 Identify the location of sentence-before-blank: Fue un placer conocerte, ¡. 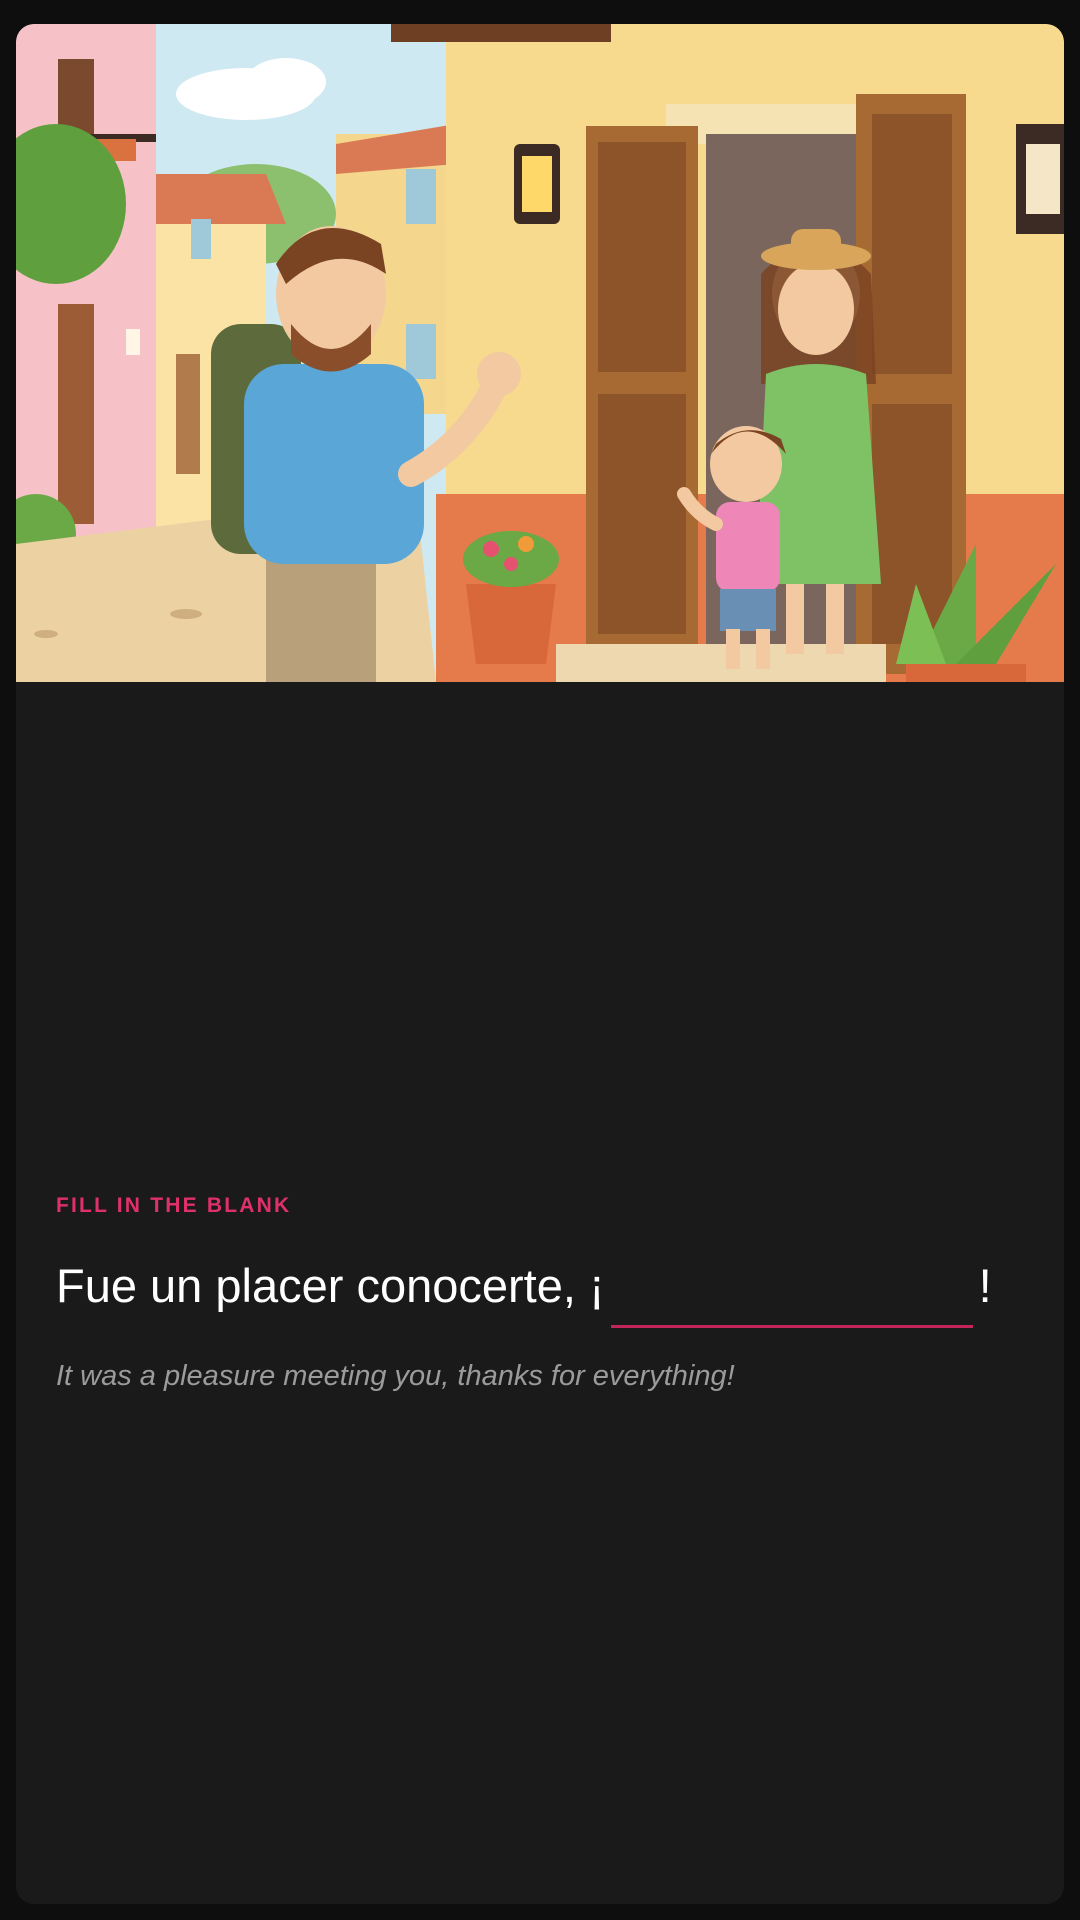
(330, 1285).